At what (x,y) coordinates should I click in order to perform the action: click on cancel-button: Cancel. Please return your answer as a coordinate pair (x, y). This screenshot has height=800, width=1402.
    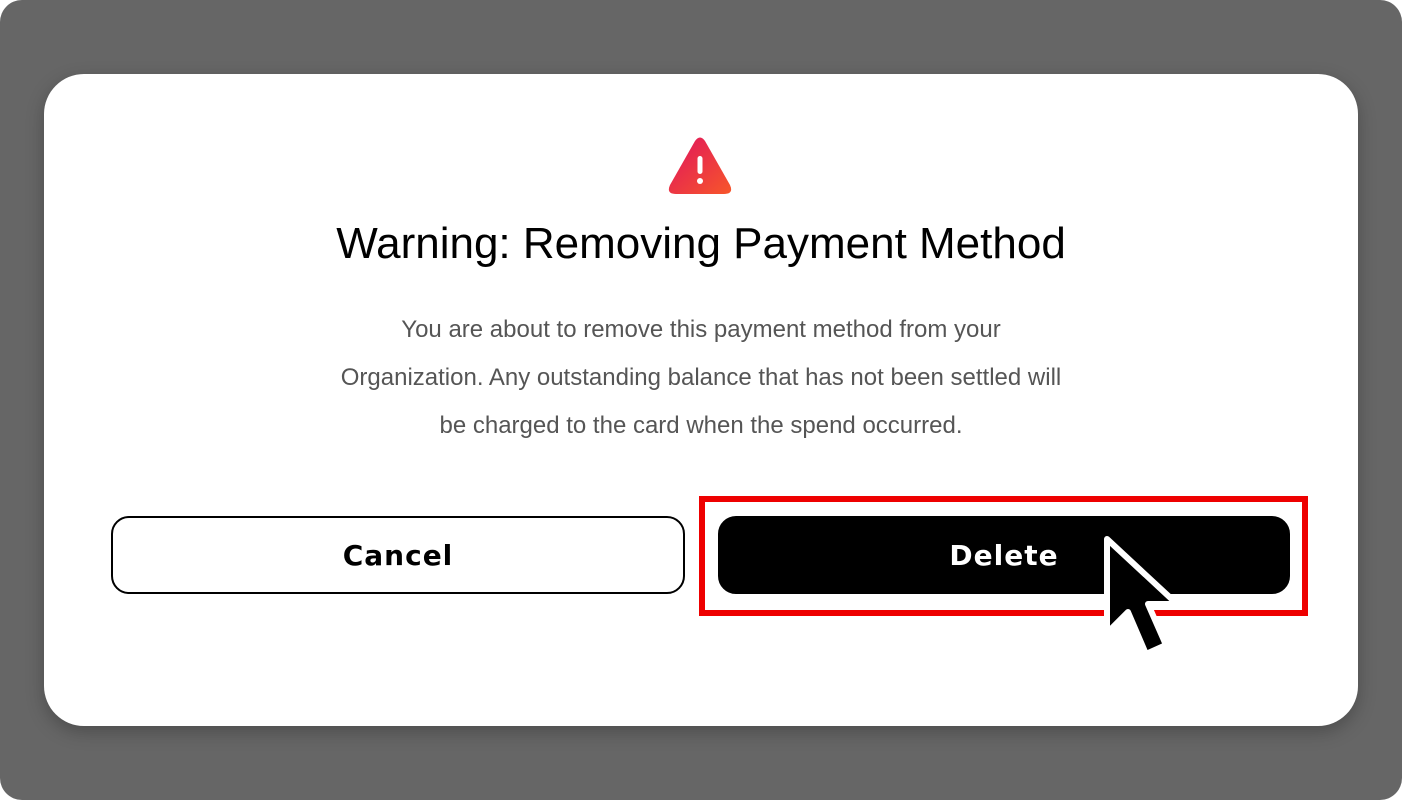
    Looking at the image, I should click on (398, 555).